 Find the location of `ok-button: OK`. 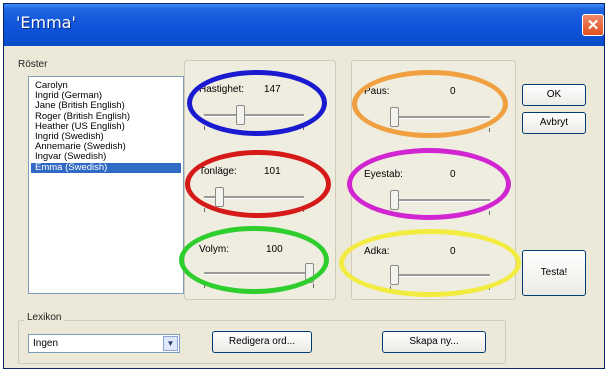

ok-button: OK is located at coordinates (554, 95).